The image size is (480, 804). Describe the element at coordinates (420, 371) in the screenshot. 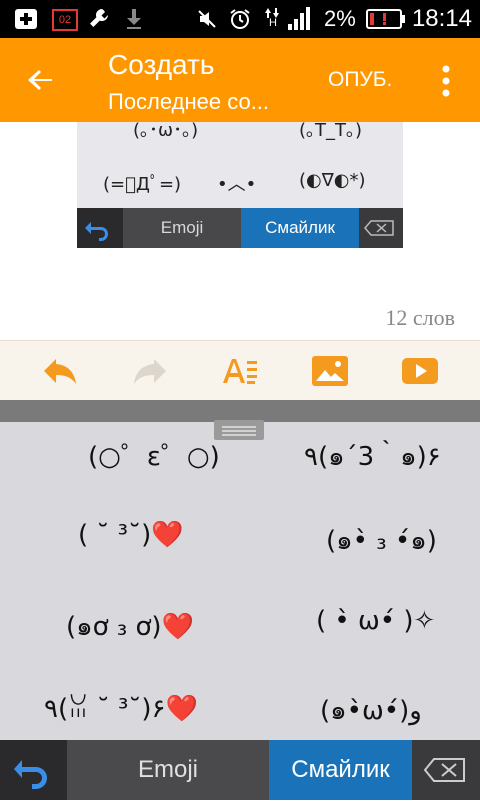

I see `video-icon` at that location.